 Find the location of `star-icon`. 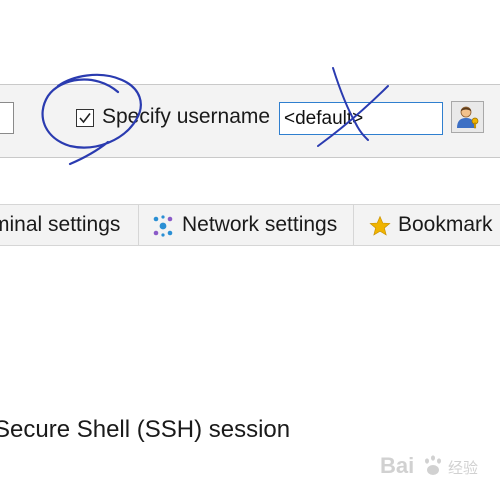

star-icon is located at coordinates (380, 225).